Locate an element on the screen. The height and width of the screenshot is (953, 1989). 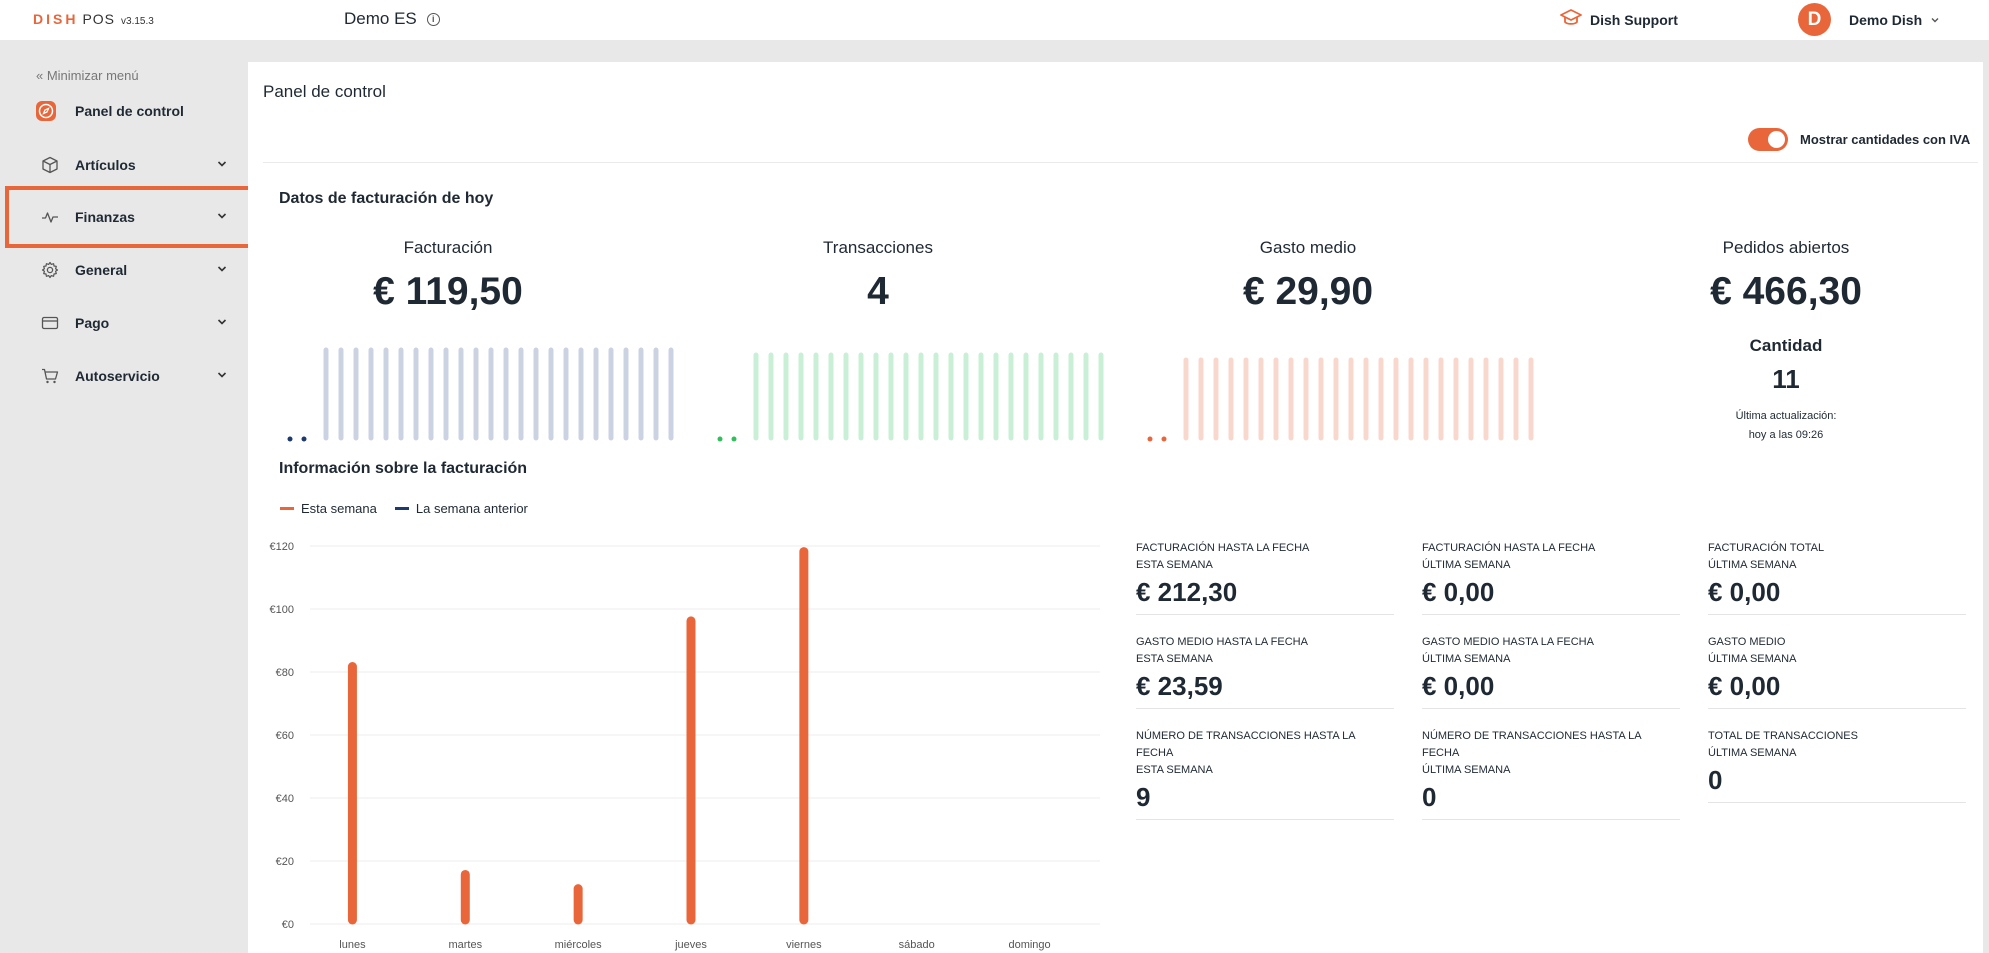
logo-pos: POS is located at coordinates (99, 19).